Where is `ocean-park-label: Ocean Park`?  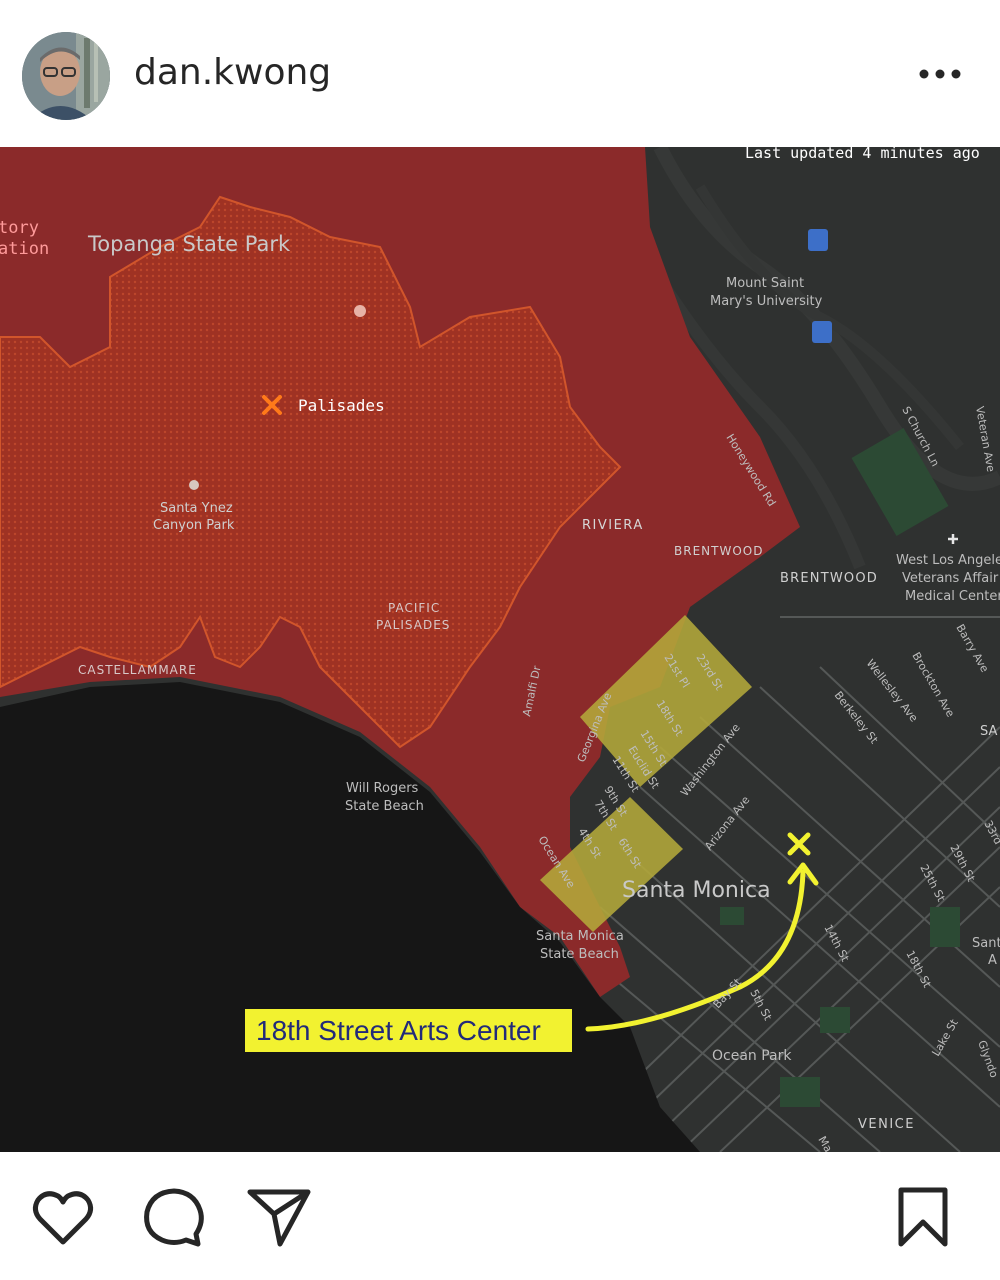
ocean-park-label: Ocean Park is located at coordinates (752, 1056).